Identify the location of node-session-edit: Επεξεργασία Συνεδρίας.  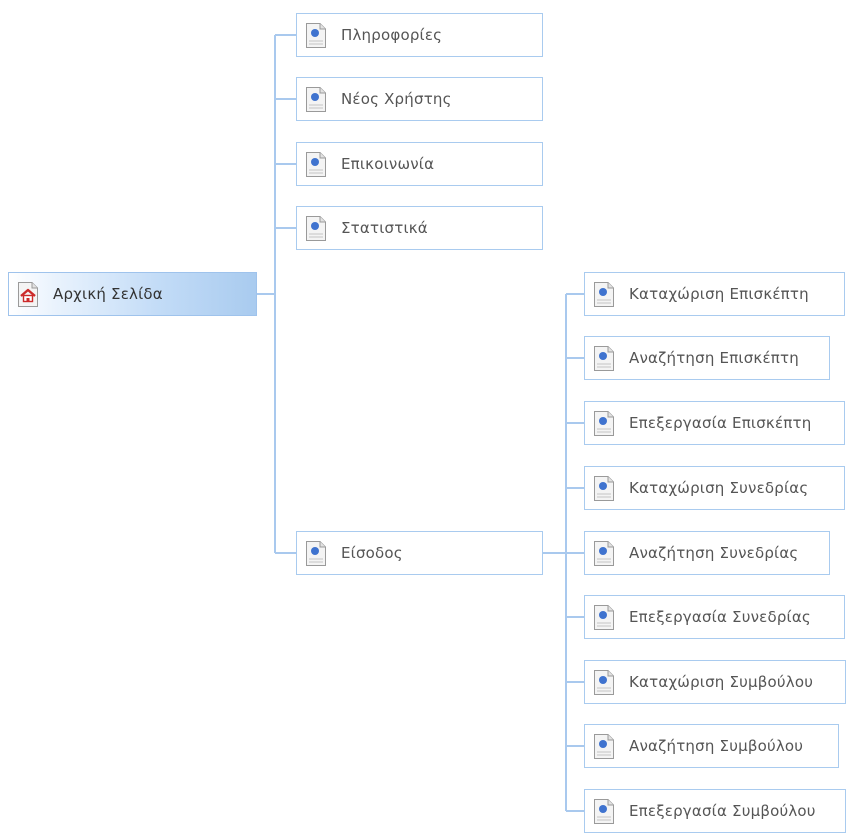
(714, 617).